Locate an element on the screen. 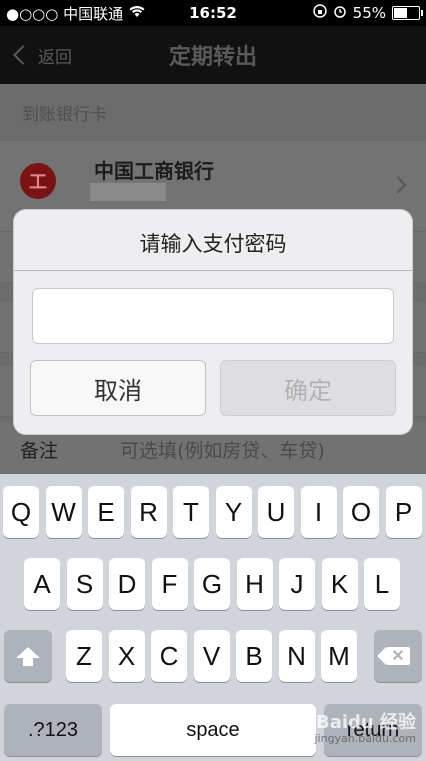 The width and height of the screenshot is (426, 761). key-i: I is located at coordinates (318, 512).